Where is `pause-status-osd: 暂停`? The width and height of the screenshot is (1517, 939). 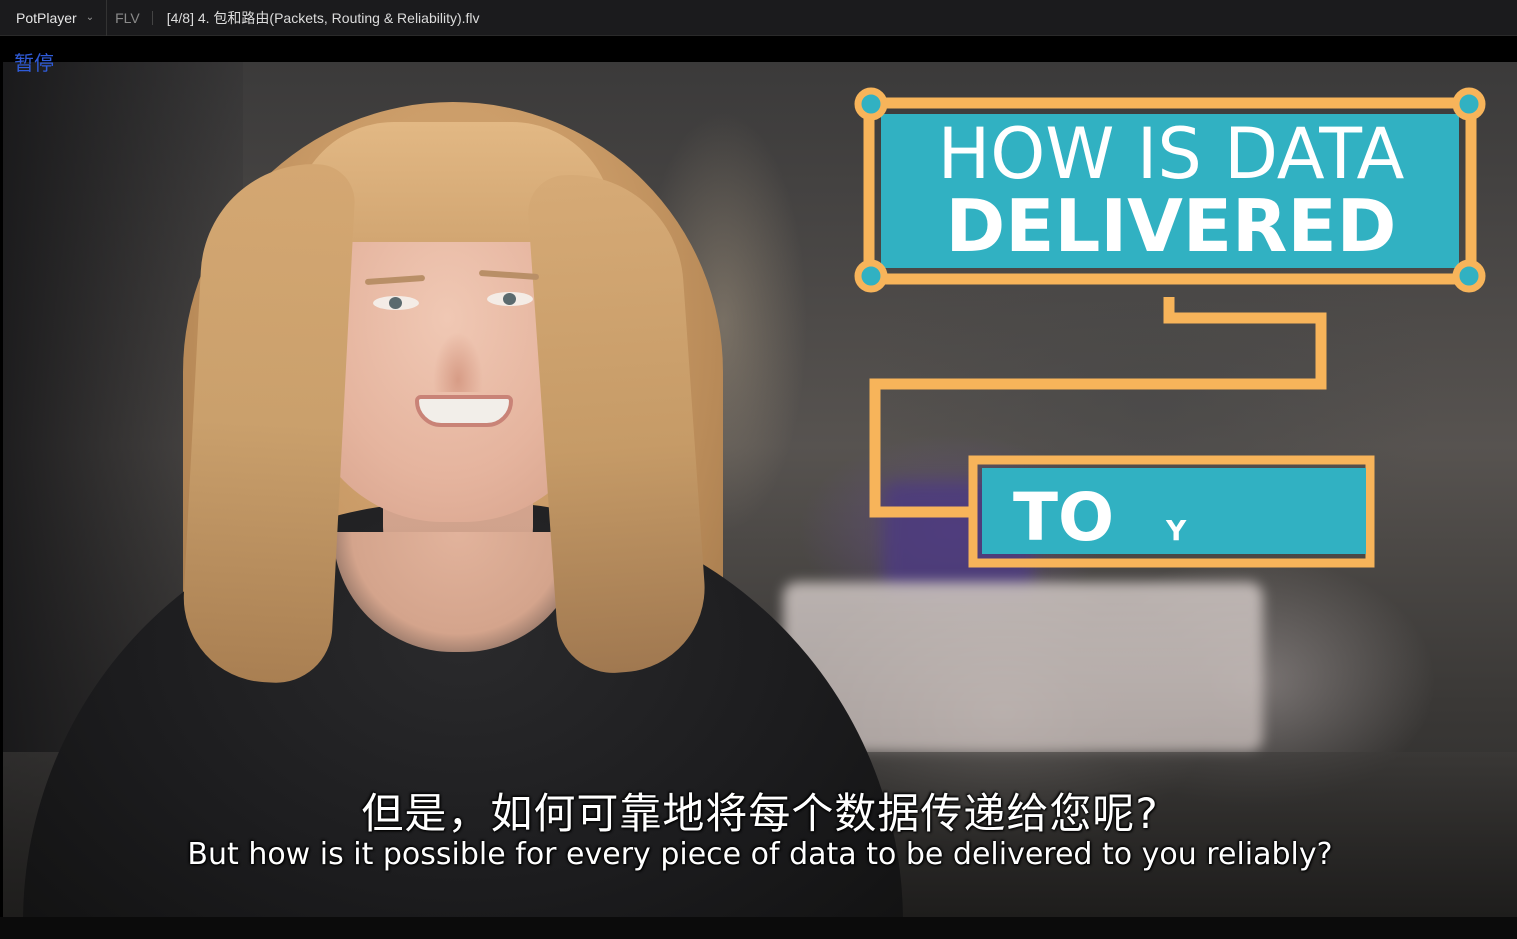 pause-status-osd: 暂停 is located at coordinates (34, 63).